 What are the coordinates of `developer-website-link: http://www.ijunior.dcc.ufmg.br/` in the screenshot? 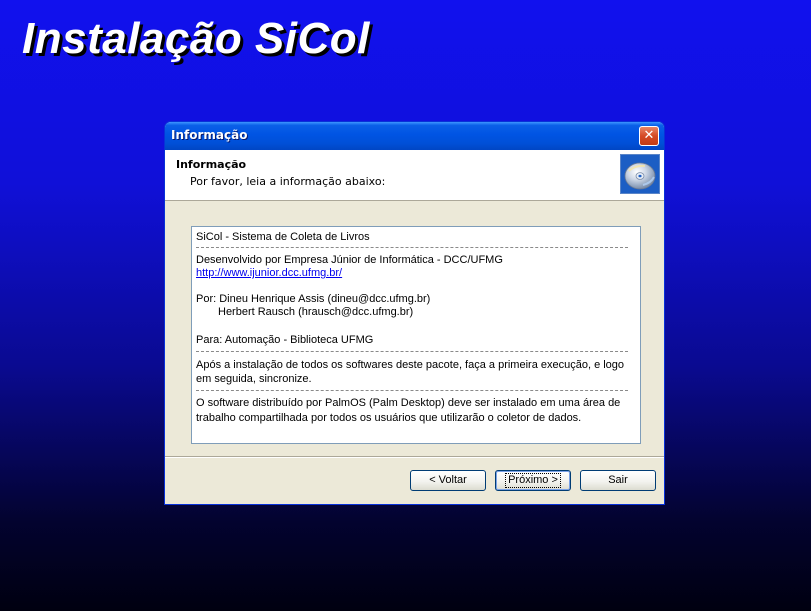 It's located at (269, 273).